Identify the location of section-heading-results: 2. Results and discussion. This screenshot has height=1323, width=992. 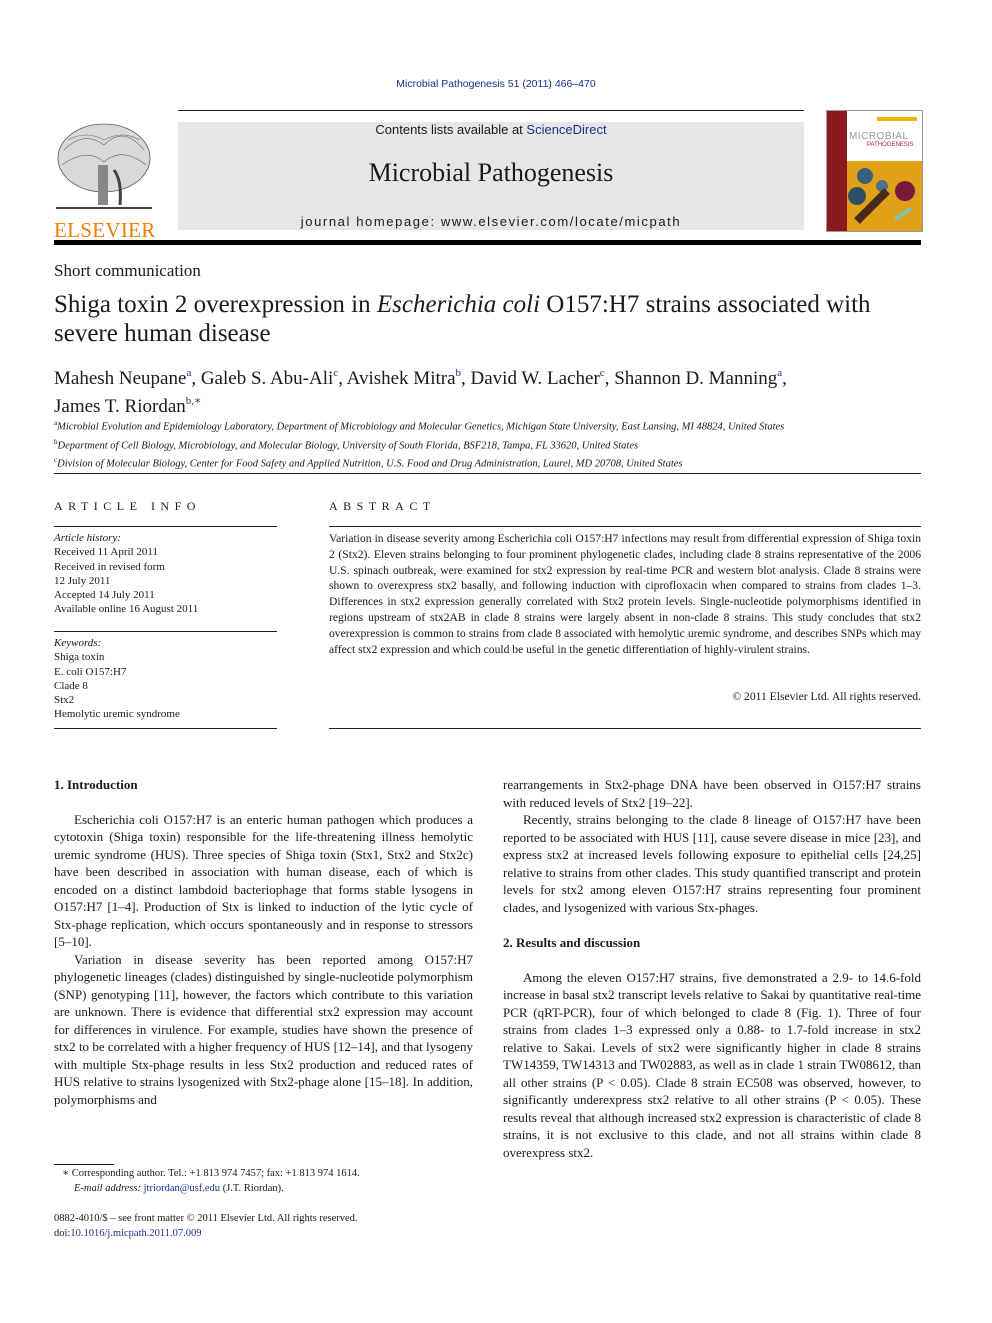
(572, 942).